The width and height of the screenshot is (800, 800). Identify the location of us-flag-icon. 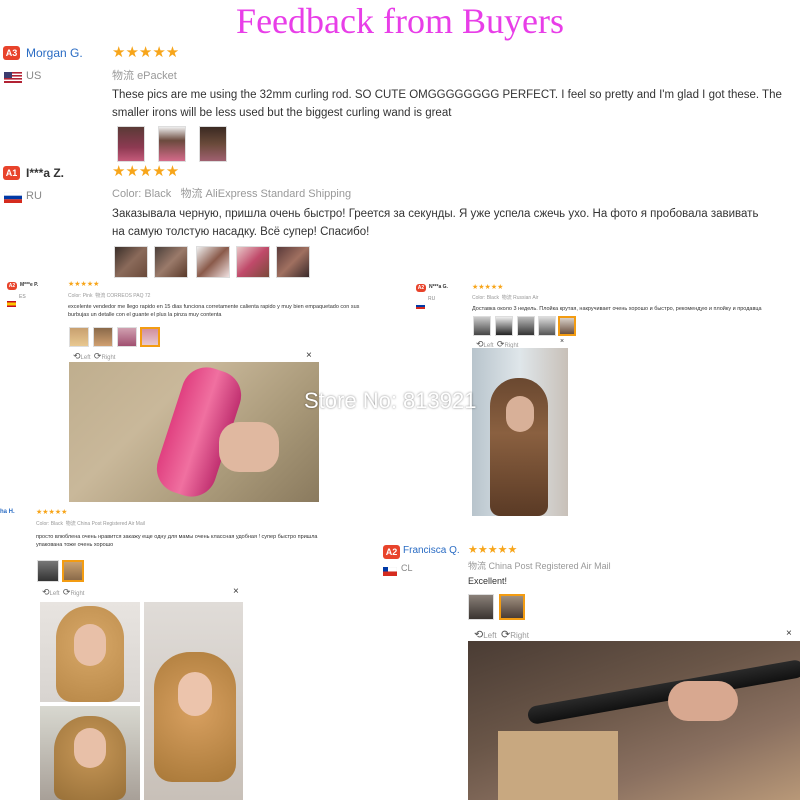
(13, 79).